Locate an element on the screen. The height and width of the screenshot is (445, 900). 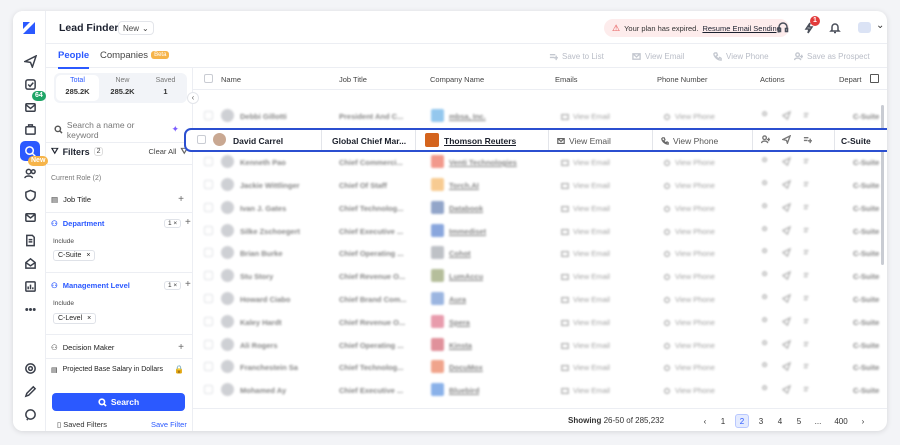
search-button: Search is located at coordinates (118, 402).